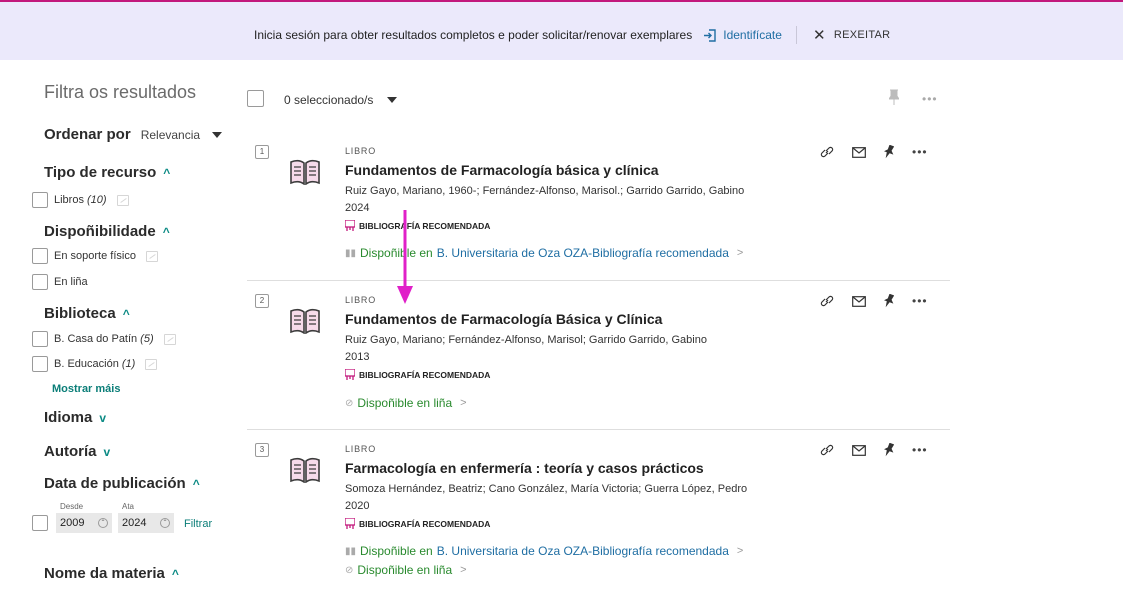 This screenshot has height=589, width=1123. What do you see at coordinates (75, 417) in the screenshot?
I see `facet-language: Idioma v` at bounding box center [75, 417].